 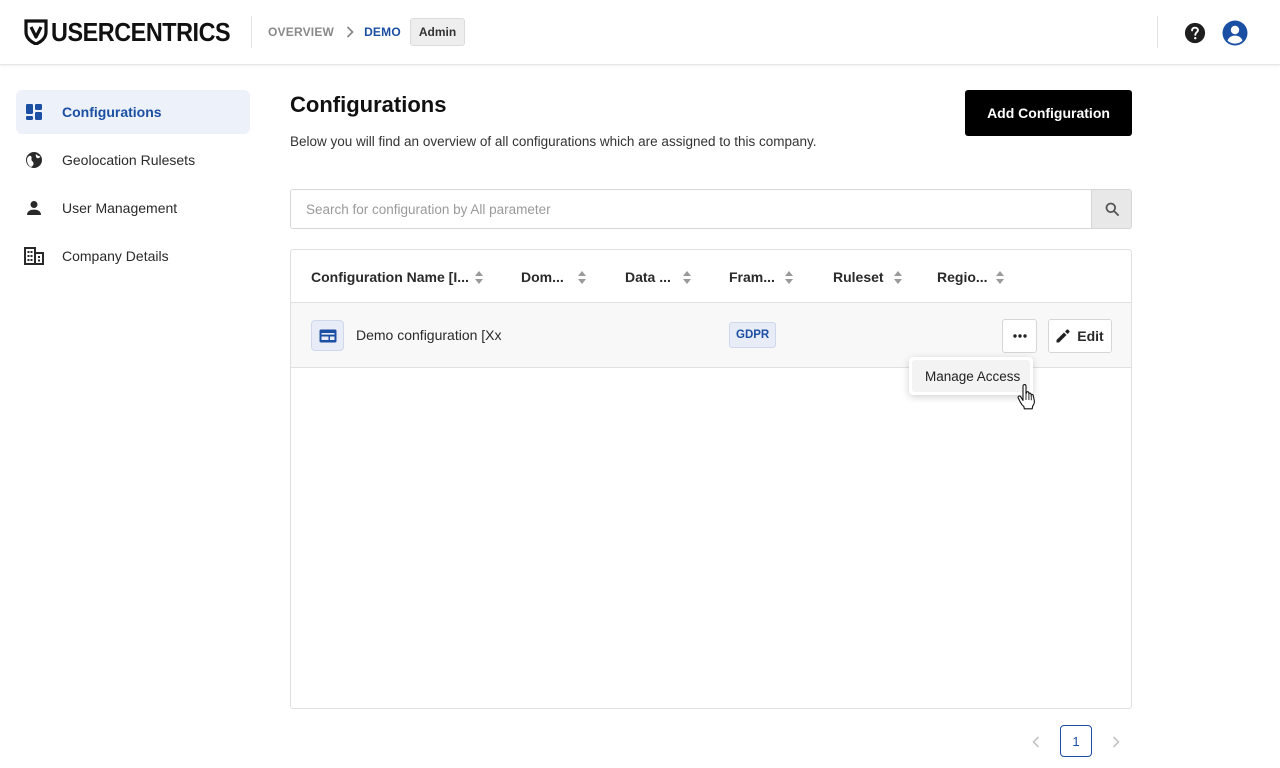 I want to click on edit-button: Edit, so click(x=1080, y=336).